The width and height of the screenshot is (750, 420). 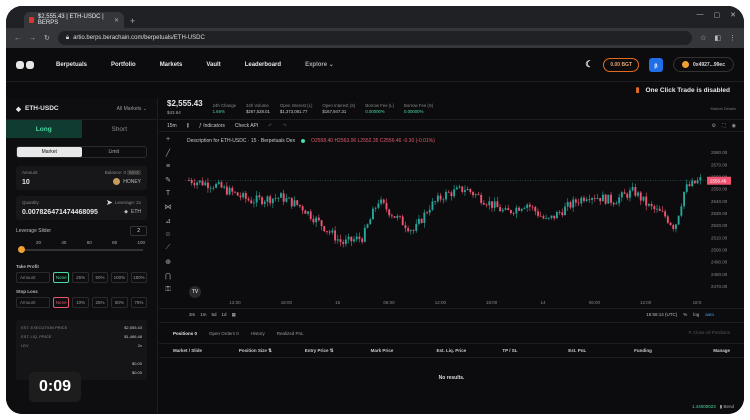 I want to click on tp-amount-input: Amount, so click(x=33, y=277).